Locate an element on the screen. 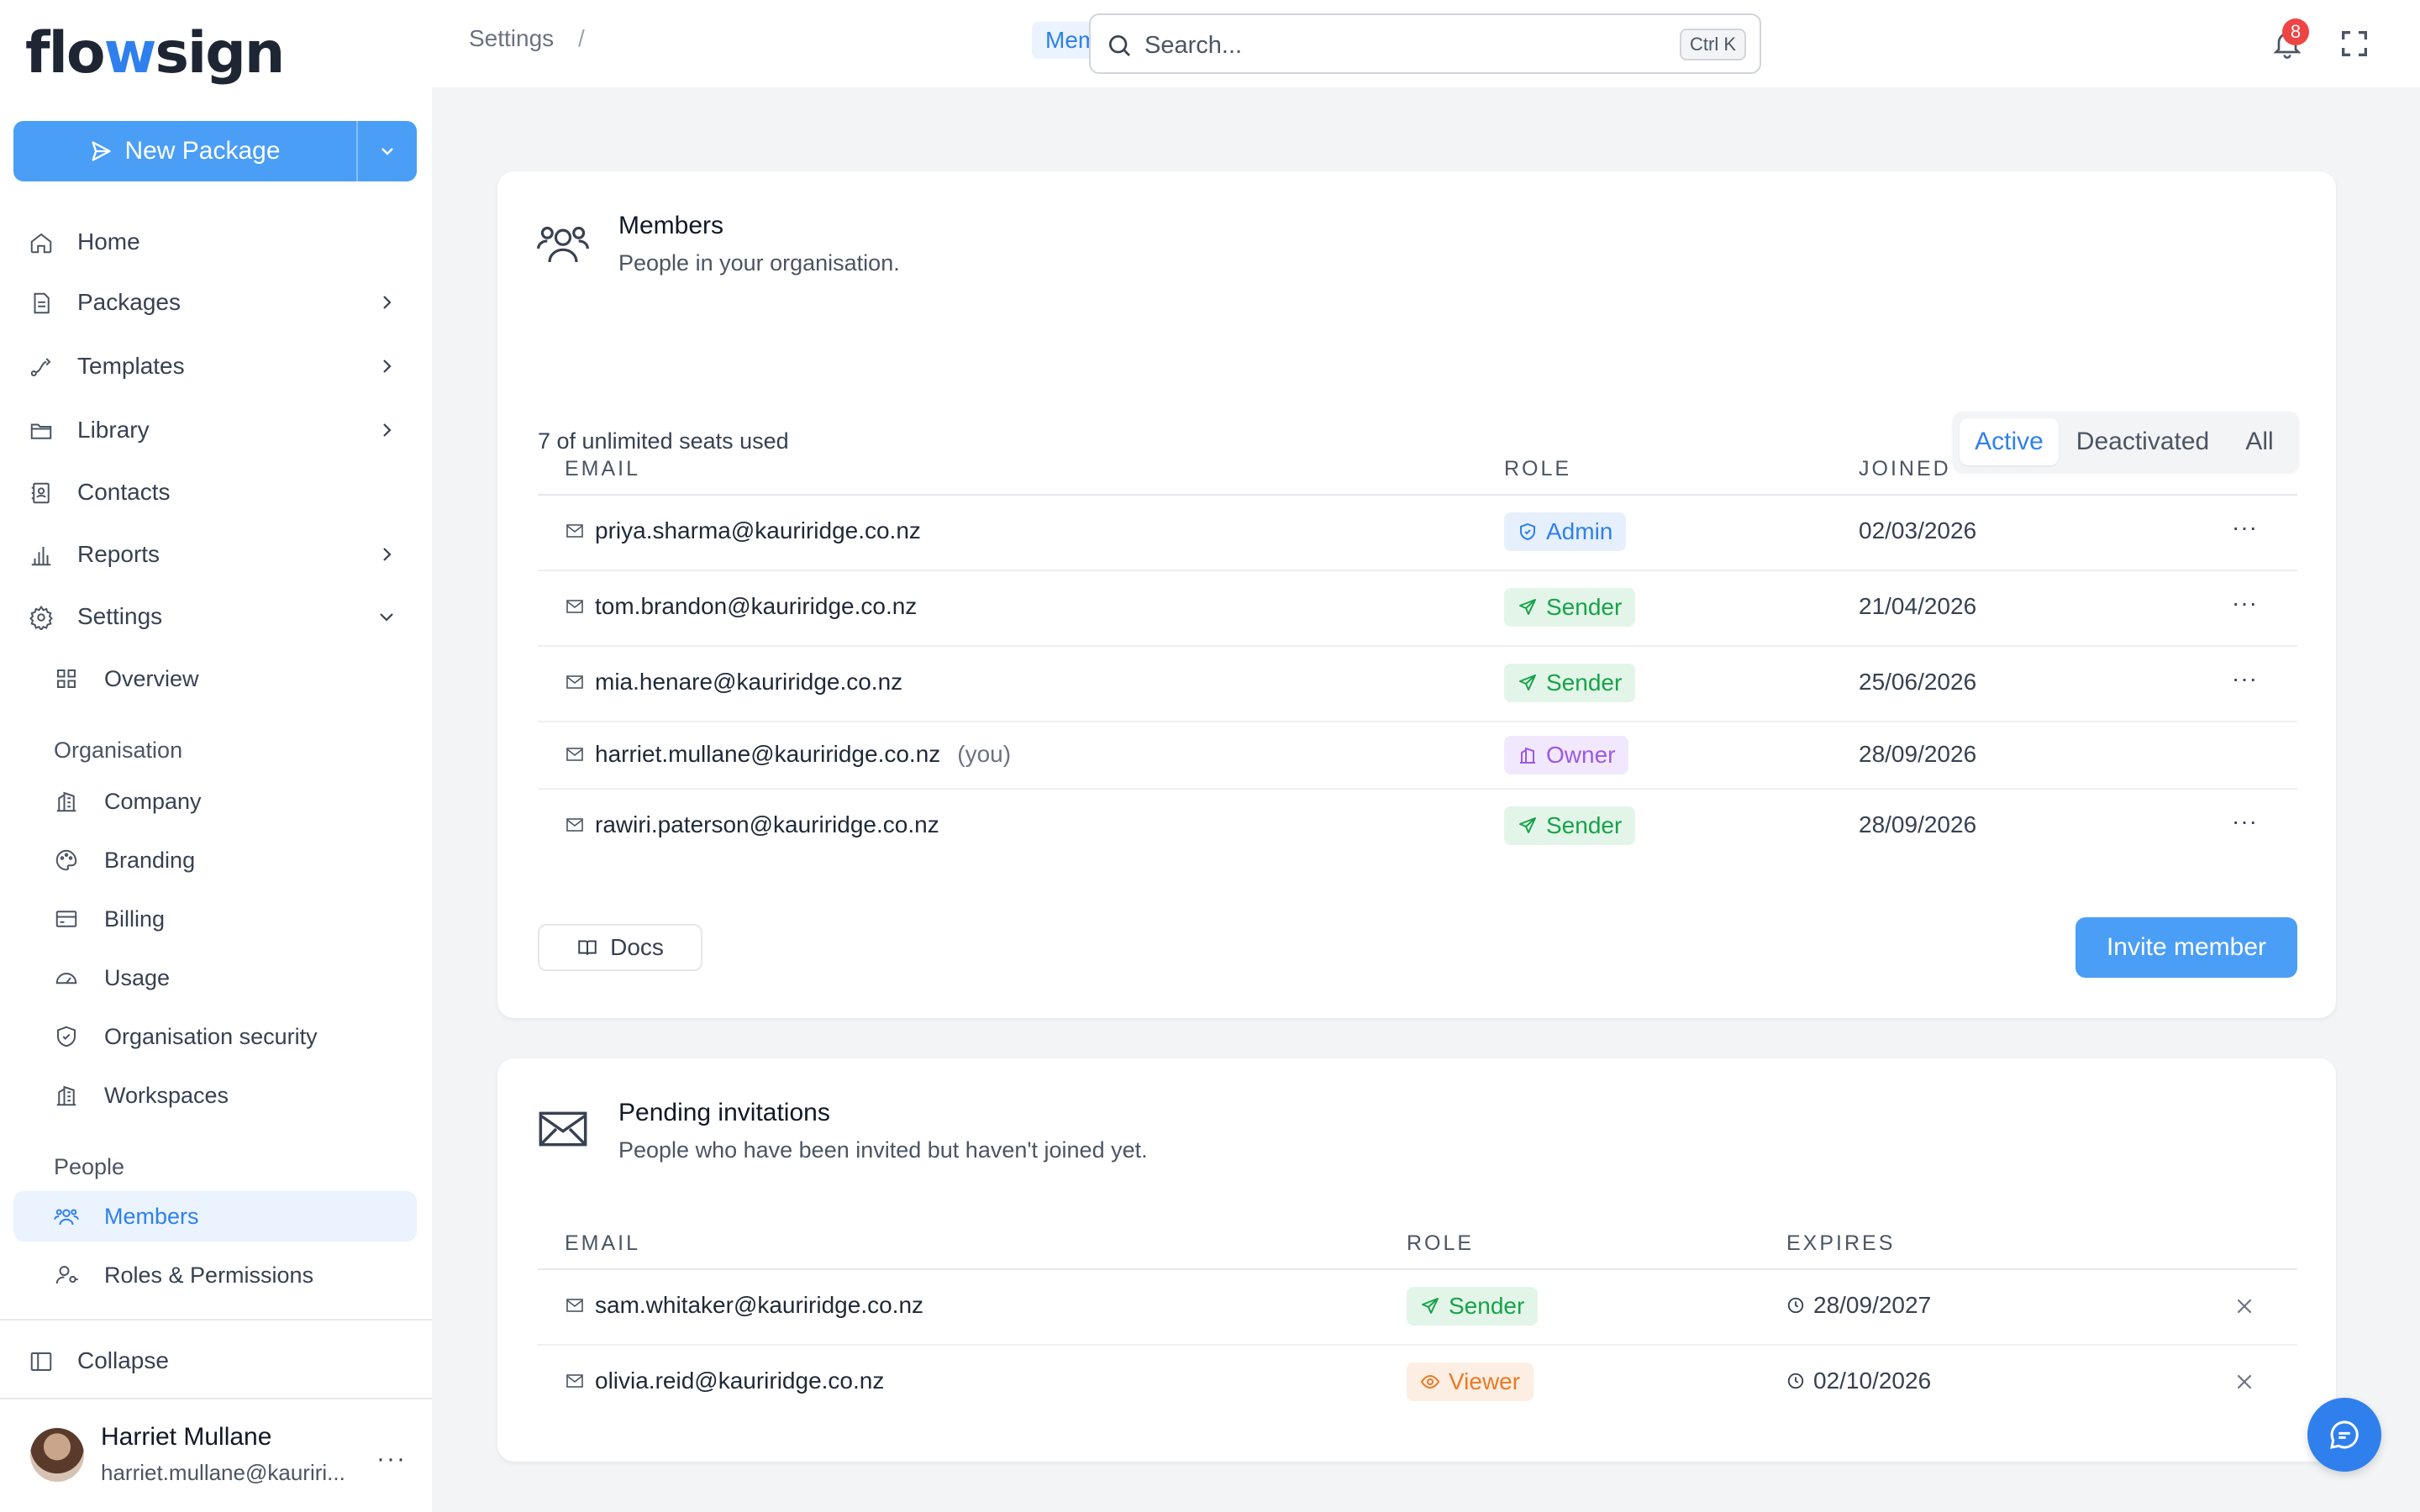 The height and width of the screenshot is (1512, 2420). sidebar-item-company: Company is located at coordinates (215, 801).